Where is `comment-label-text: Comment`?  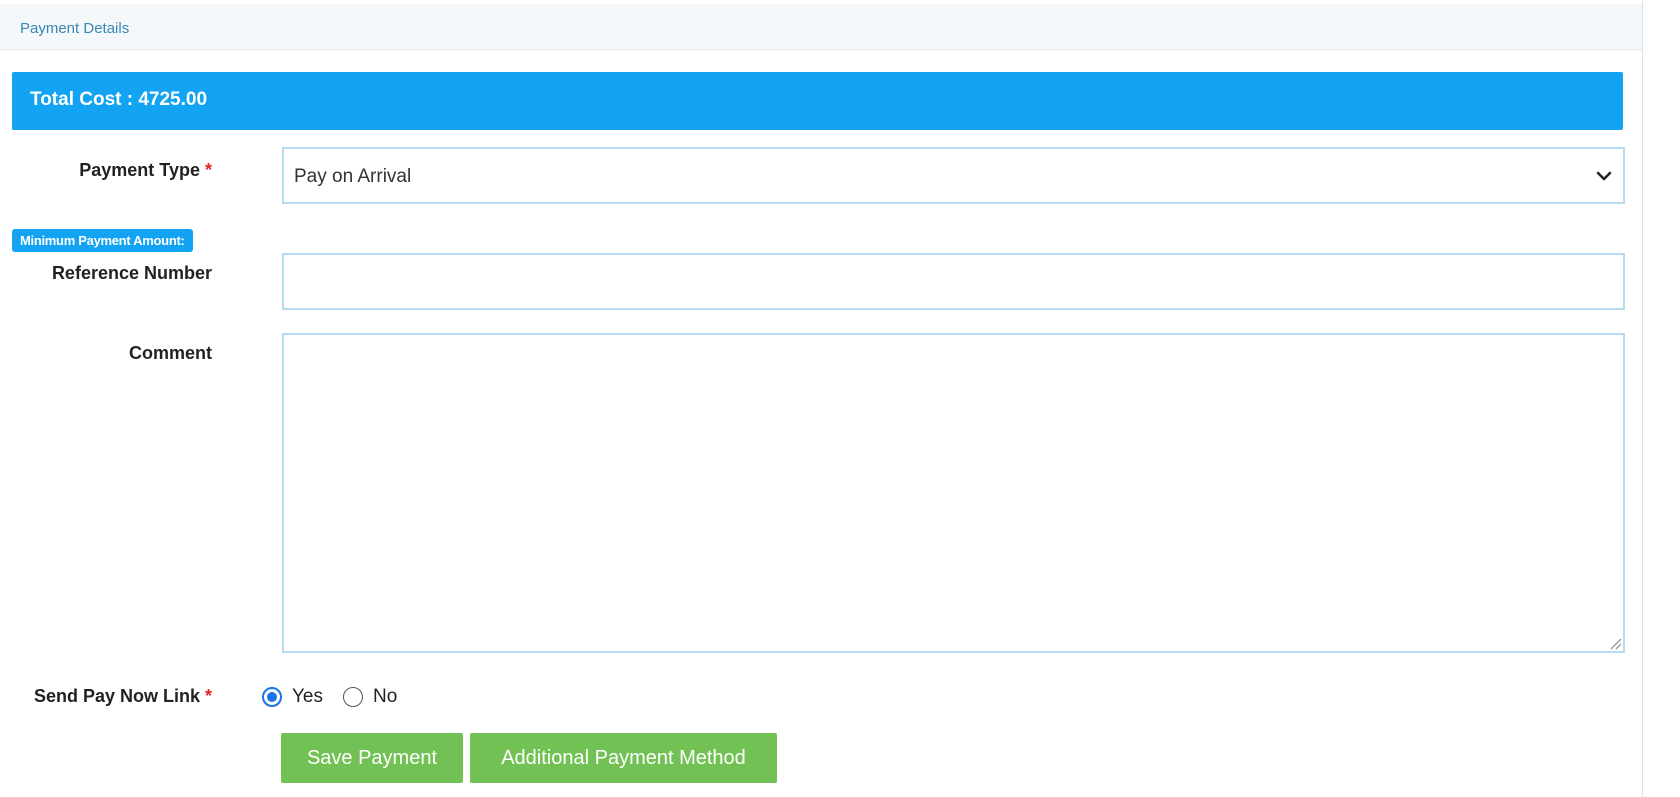
comment-label-text: Comment is located at coordinates (170, 353).